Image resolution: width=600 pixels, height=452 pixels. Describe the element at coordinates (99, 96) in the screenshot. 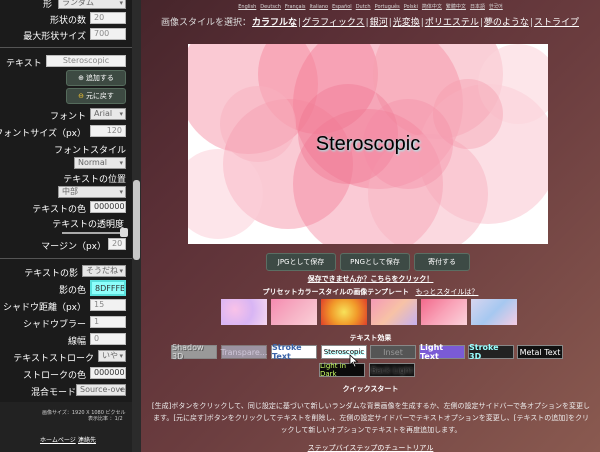

I see `restore-label: 元に戻す` at that location.